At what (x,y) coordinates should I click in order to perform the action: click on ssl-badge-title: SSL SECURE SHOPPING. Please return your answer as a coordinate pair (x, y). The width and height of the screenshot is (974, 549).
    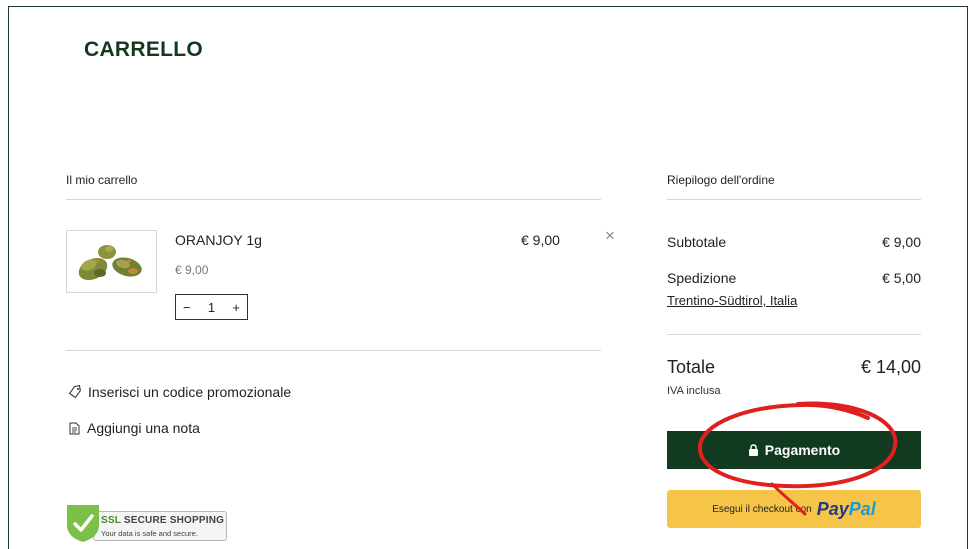
    Looking at the image, I should click on (162, 520).